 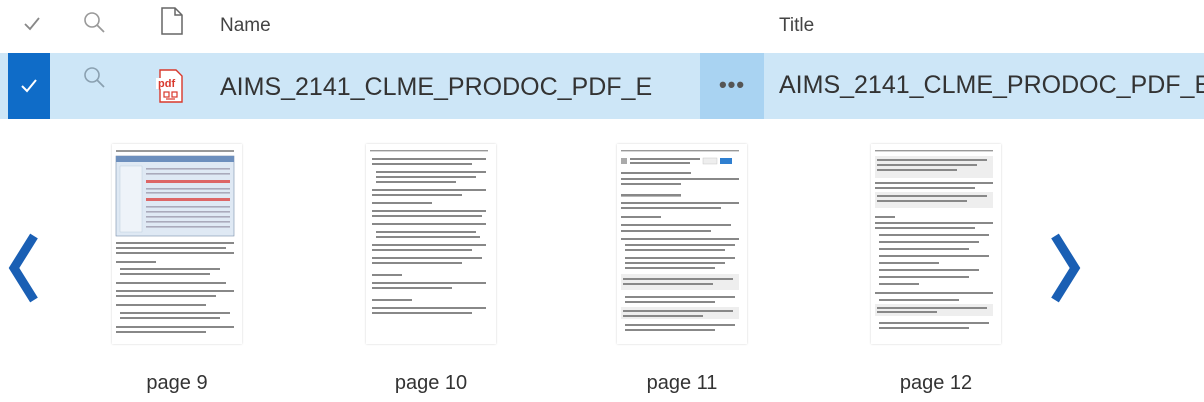 What do you see at coordinates (436, 87) in the screenshot?
I see `file-name-link: AIMS_2141_CLME_PRODOC_PDF_E` at bounding box center [436, 87].